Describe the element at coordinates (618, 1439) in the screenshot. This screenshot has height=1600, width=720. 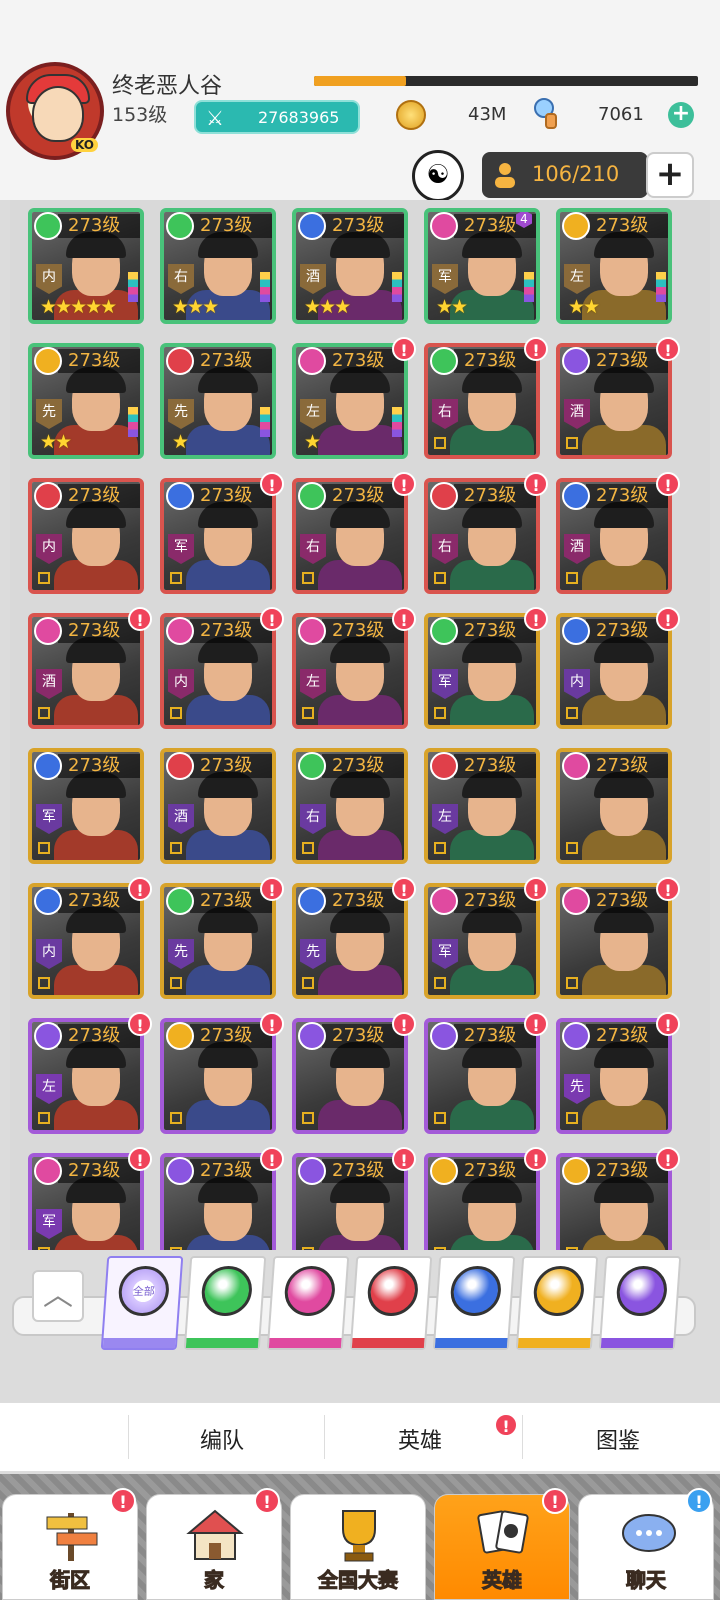
I see `tab-codex: 图鉴` at that location.